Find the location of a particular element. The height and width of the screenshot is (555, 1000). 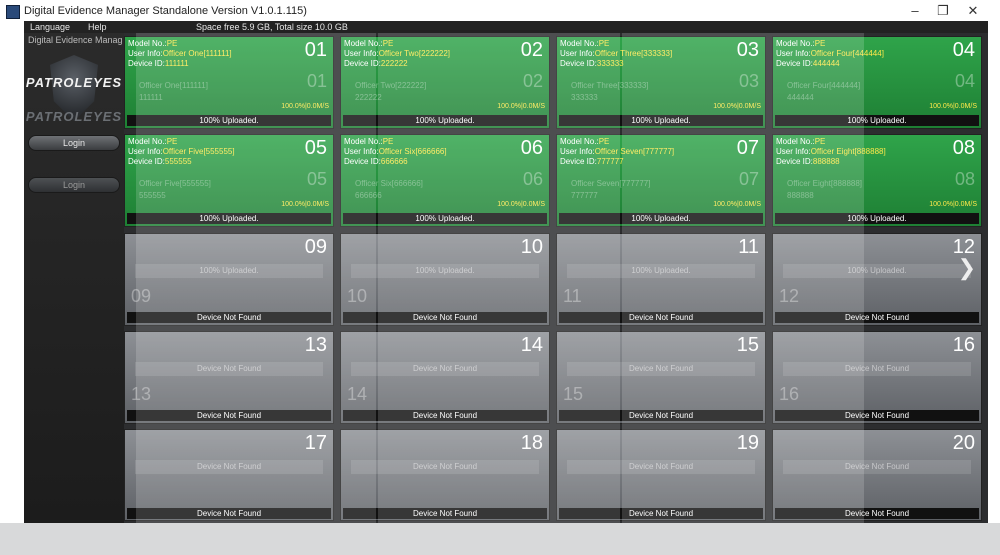

field-value: 888888 is located at coordinates (826, 161).